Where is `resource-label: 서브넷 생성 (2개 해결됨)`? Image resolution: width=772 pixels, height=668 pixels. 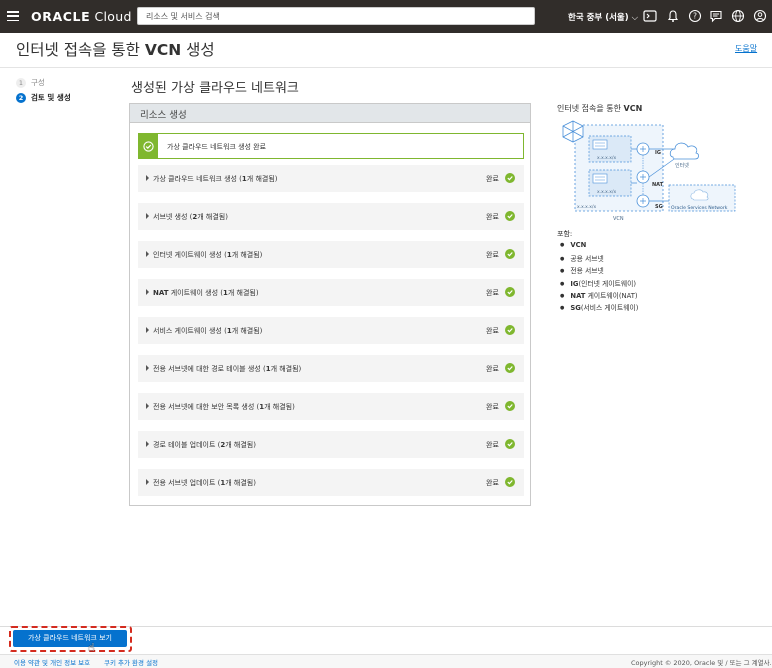 resource-label: 서브넷 생성 (2개 해결됨) is located at coordinates (190, 217).